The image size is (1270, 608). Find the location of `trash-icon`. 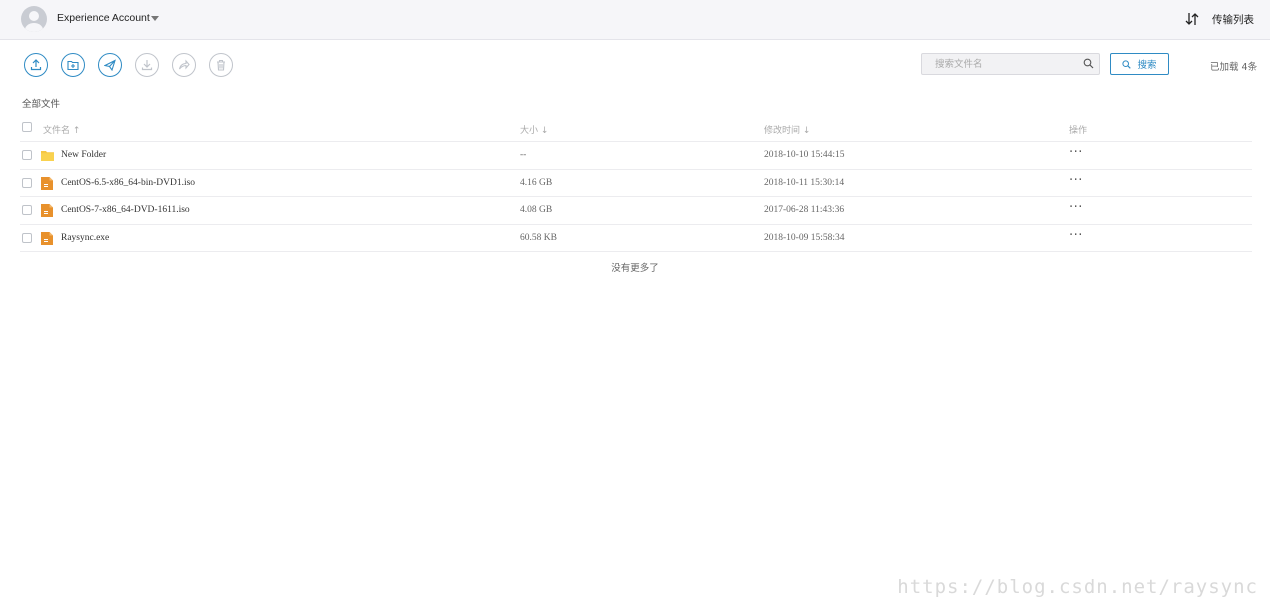

trash-icon is located at coordinates (221, 65).